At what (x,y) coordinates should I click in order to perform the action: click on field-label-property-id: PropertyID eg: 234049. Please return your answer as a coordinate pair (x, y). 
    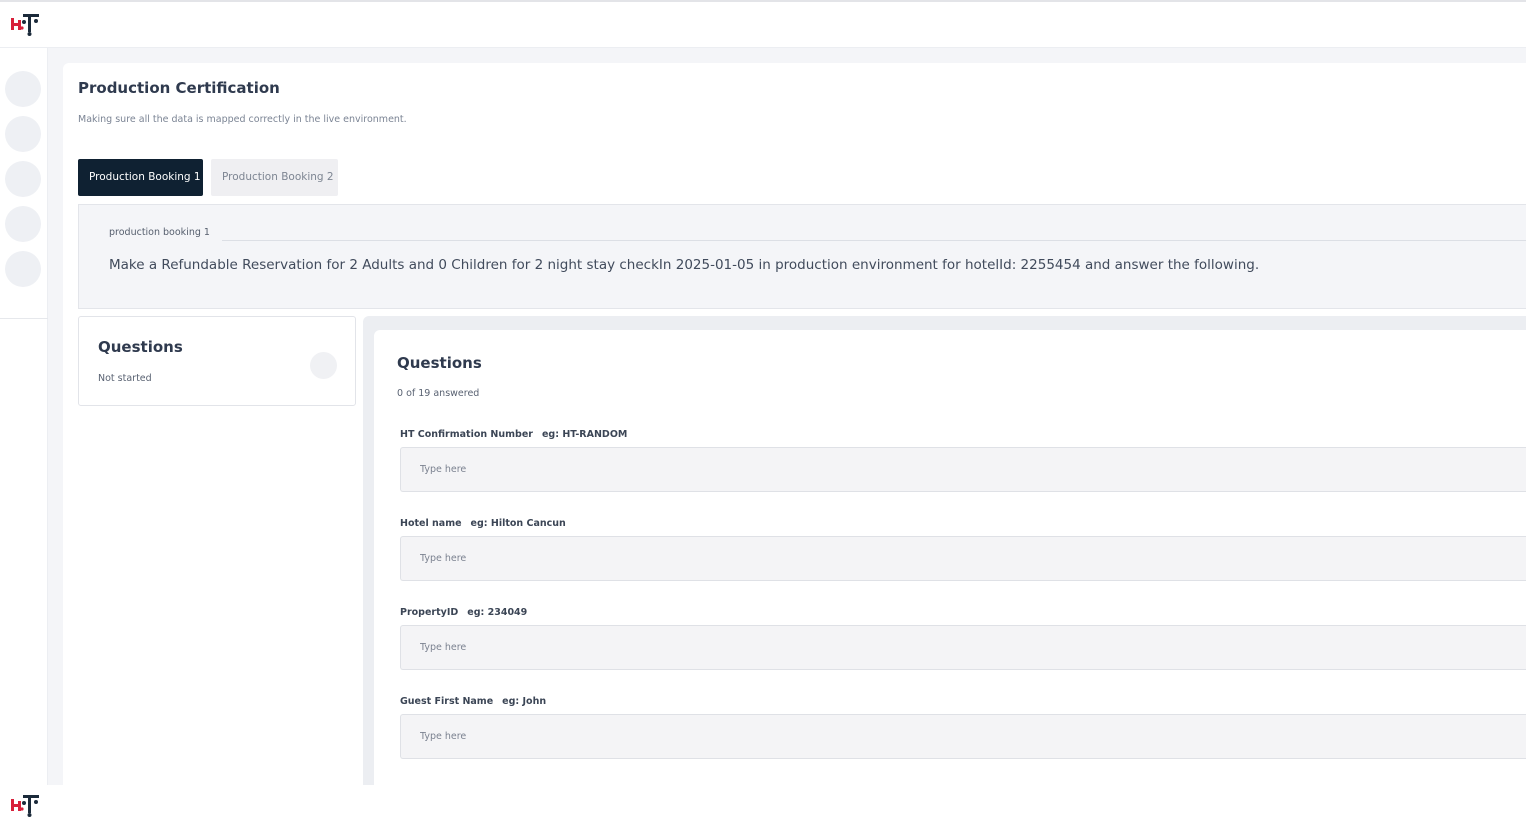
    Looking at the image, I should click on (463, 612).